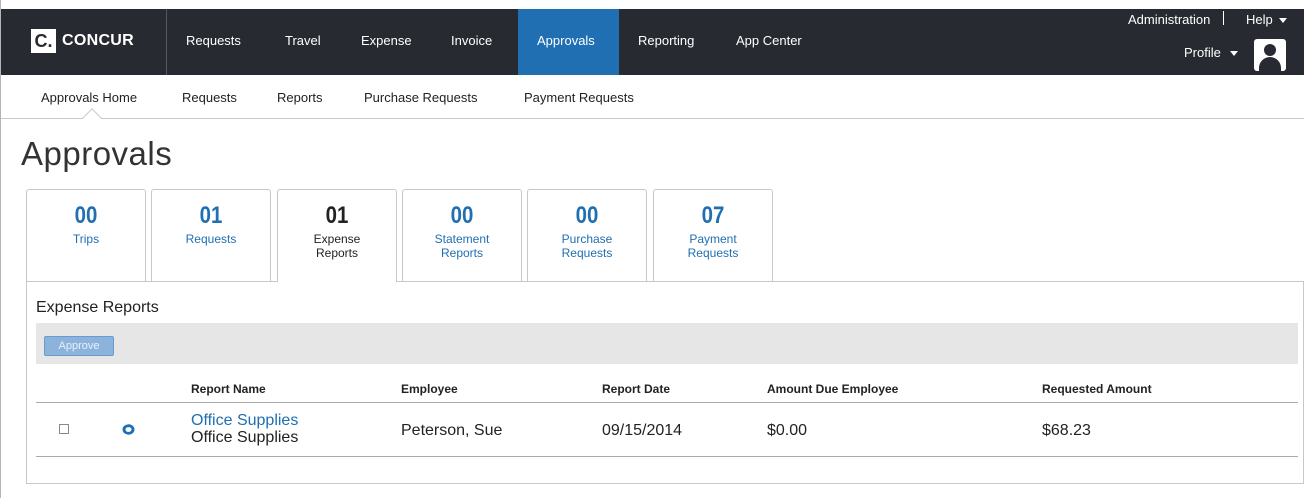 This screenshot has height=498, width=1304. Describe the element at coordinates (89, 97) in the screenshot. I see `subnav-item-approvals-home: Approvals Home` at that location.